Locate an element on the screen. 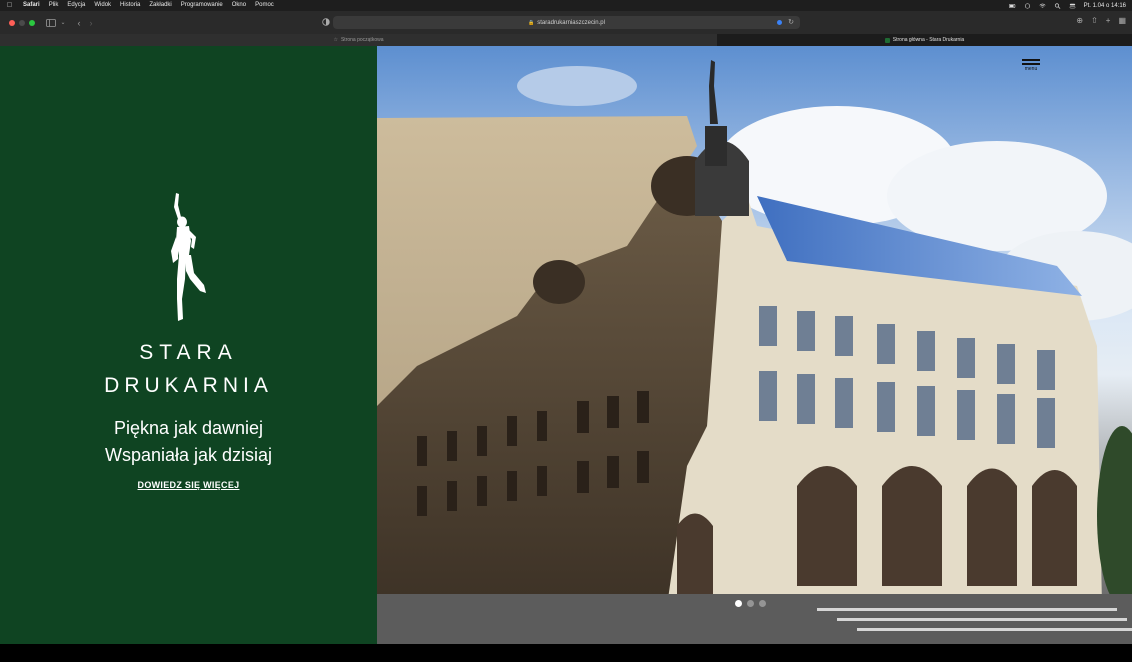  slider-pagination is located at coordinates (750, 603).